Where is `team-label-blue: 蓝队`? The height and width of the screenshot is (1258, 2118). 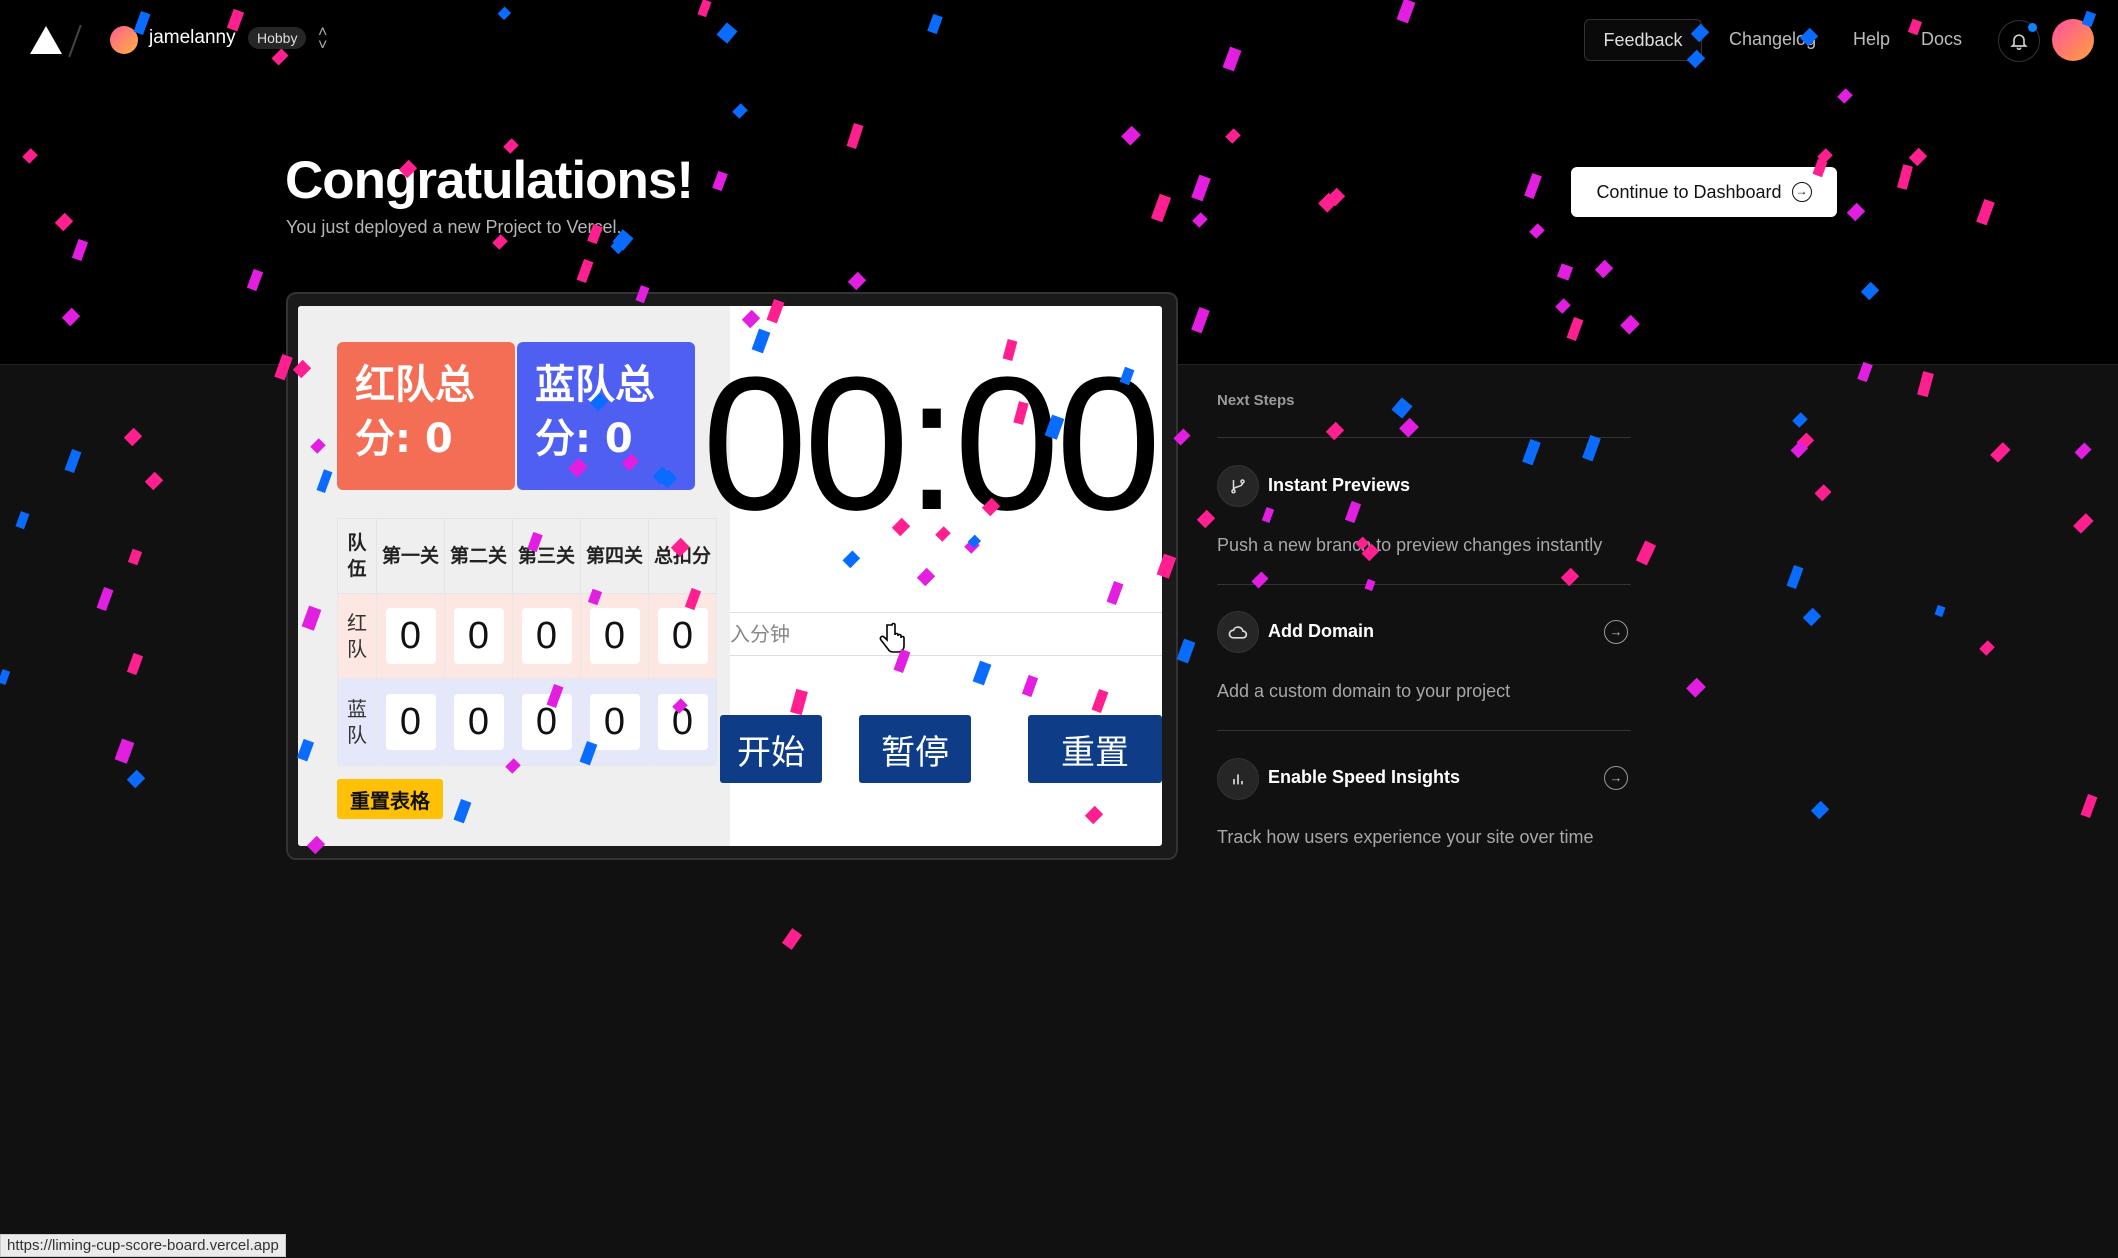 team-label-blue: 蓝队 is located at coordinates (357, 722).